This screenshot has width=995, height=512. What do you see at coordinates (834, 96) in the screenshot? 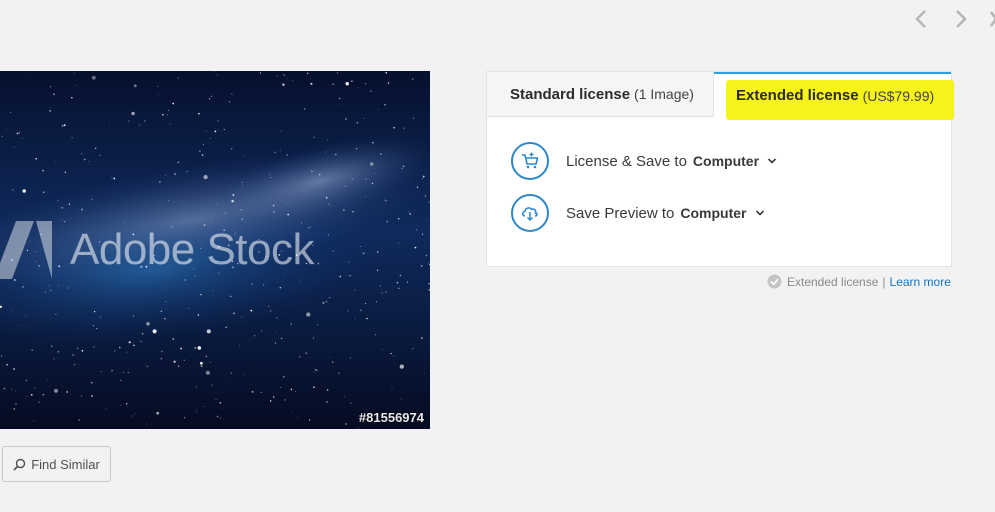
I see `tab-extended-license: Extended license (US$79.99)` at bounding box center [834, 96].